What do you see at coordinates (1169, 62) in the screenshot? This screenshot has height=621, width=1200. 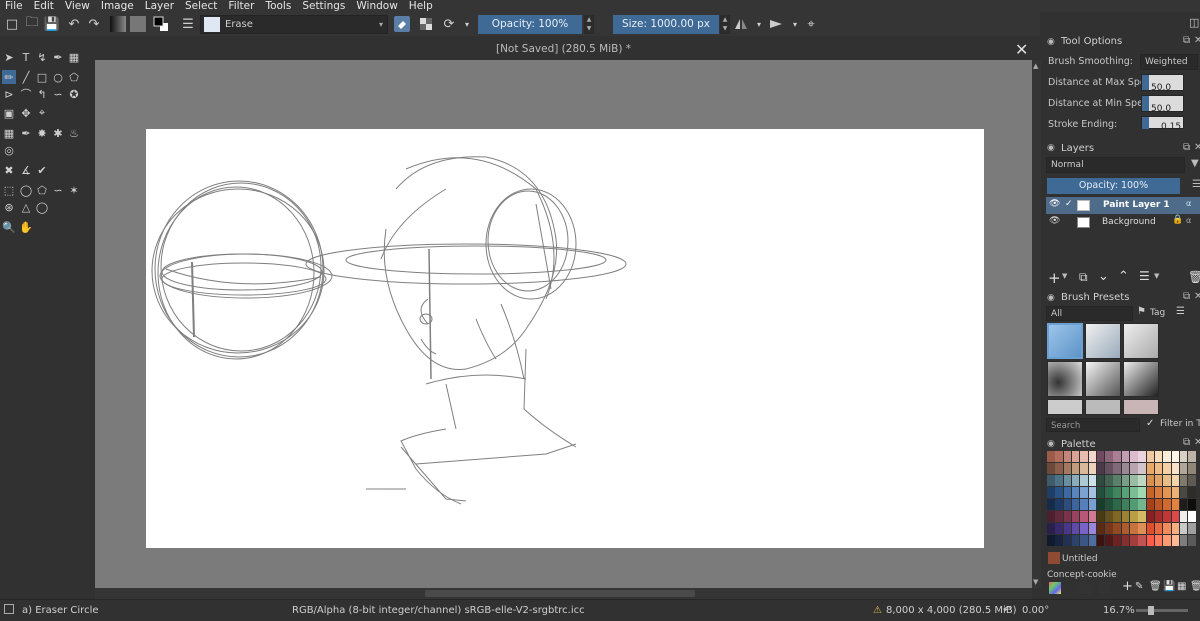 I see `brush-smoothing-select: Weighted` at bounding box center [1169, 62].